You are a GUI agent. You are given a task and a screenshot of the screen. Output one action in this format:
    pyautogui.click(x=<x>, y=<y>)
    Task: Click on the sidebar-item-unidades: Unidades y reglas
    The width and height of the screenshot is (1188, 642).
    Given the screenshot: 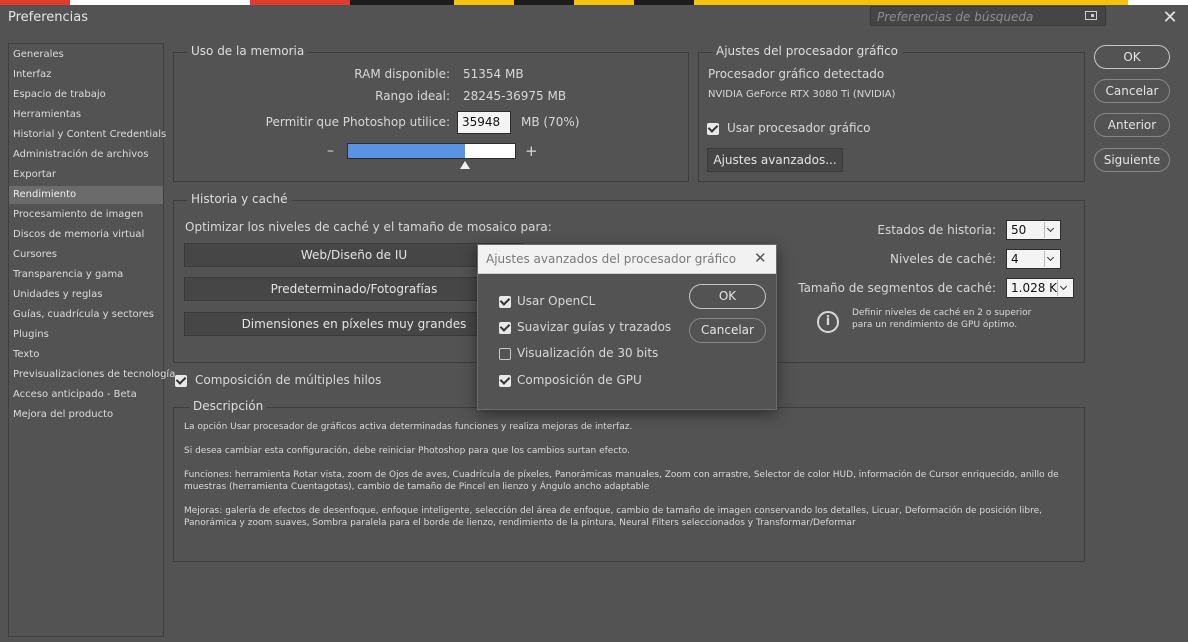 What is the action you would take?
    pyautogui.click(x=86, y=295)
    